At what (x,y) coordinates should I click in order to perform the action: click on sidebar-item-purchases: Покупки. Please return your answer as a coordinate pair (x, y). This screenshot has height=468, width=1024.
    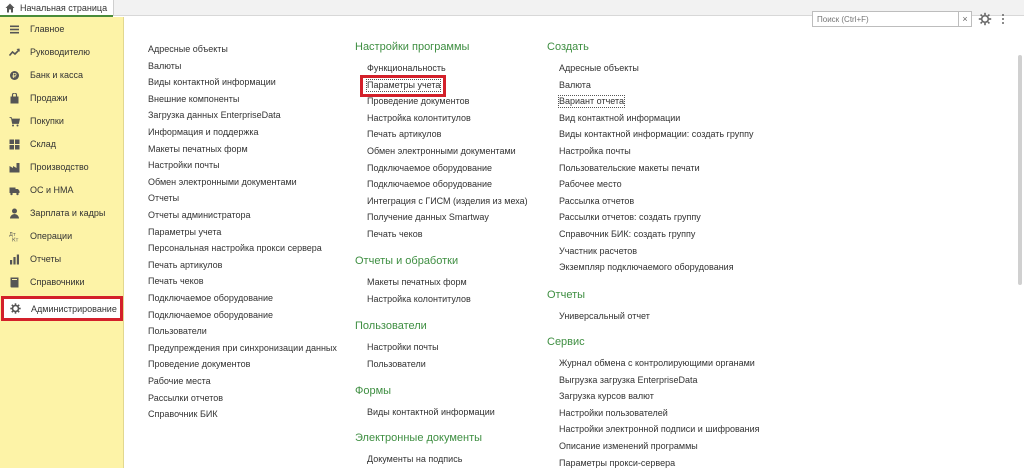
    Looking at the image, I should click on (62, 121).